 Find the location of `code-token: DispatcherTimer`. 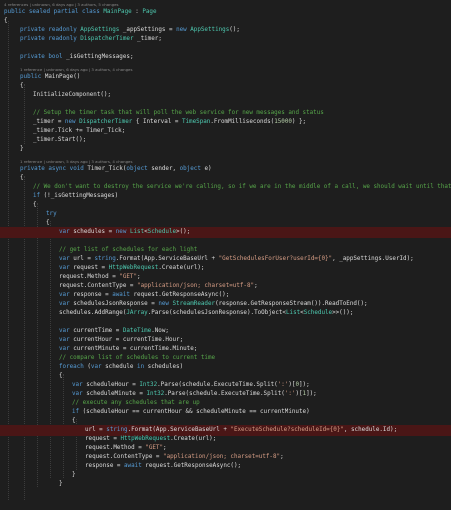

code-token: DispatcherTimer is located at coordinates (106, 122).